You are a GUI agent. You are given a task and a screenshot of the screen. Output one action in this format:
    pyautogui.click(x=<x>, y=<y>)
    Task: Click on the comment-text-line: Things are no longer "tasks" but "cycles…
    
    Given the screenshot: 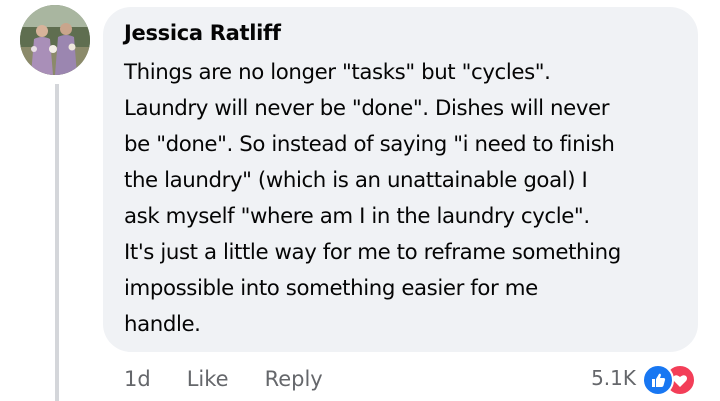 What is the action you would take?
    pyautogui.click(x=337, y=72)
    